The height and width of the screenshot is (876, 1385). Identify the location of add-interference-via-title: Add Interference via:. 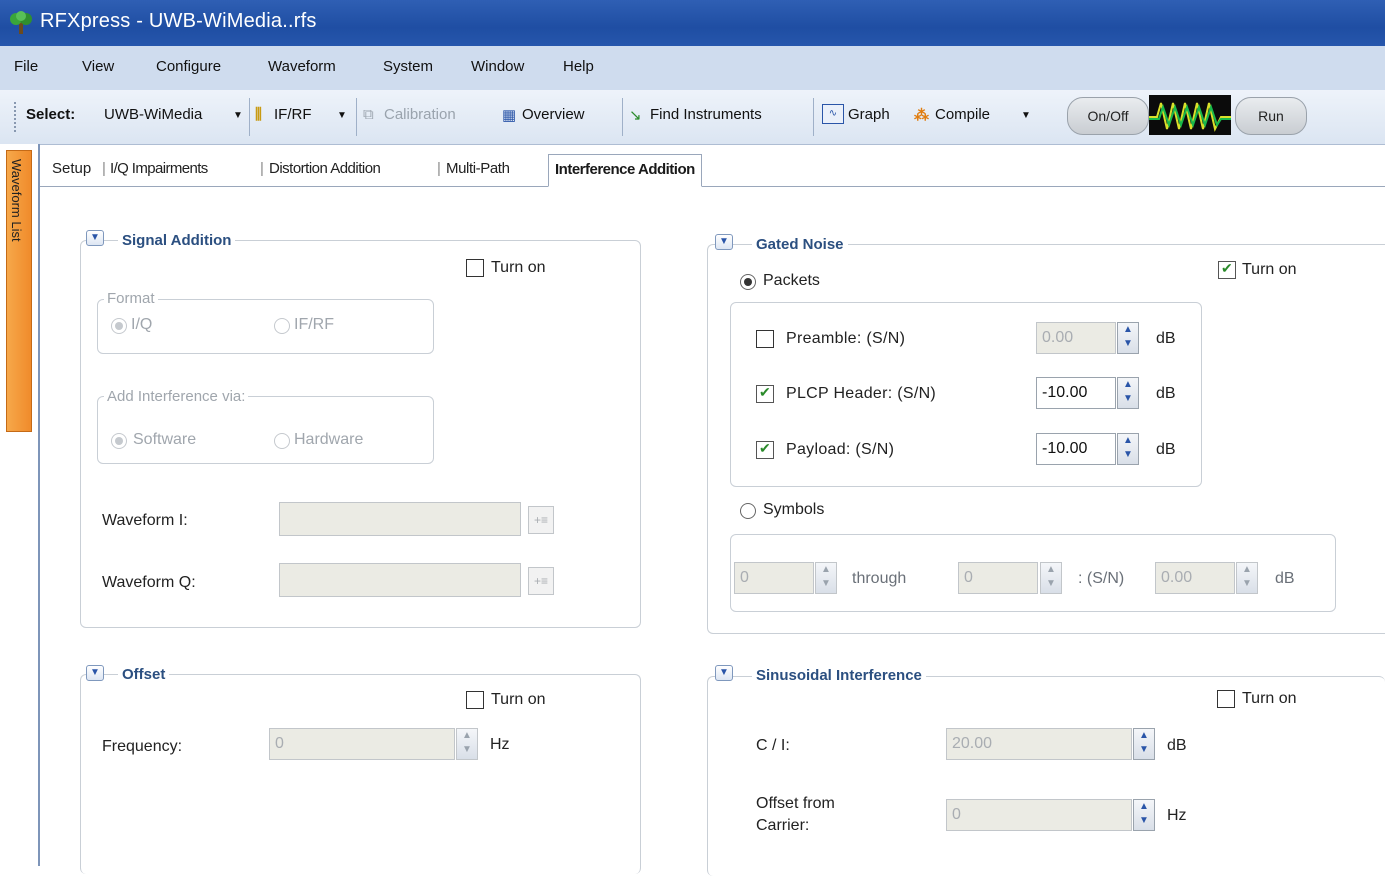
(176, 396).